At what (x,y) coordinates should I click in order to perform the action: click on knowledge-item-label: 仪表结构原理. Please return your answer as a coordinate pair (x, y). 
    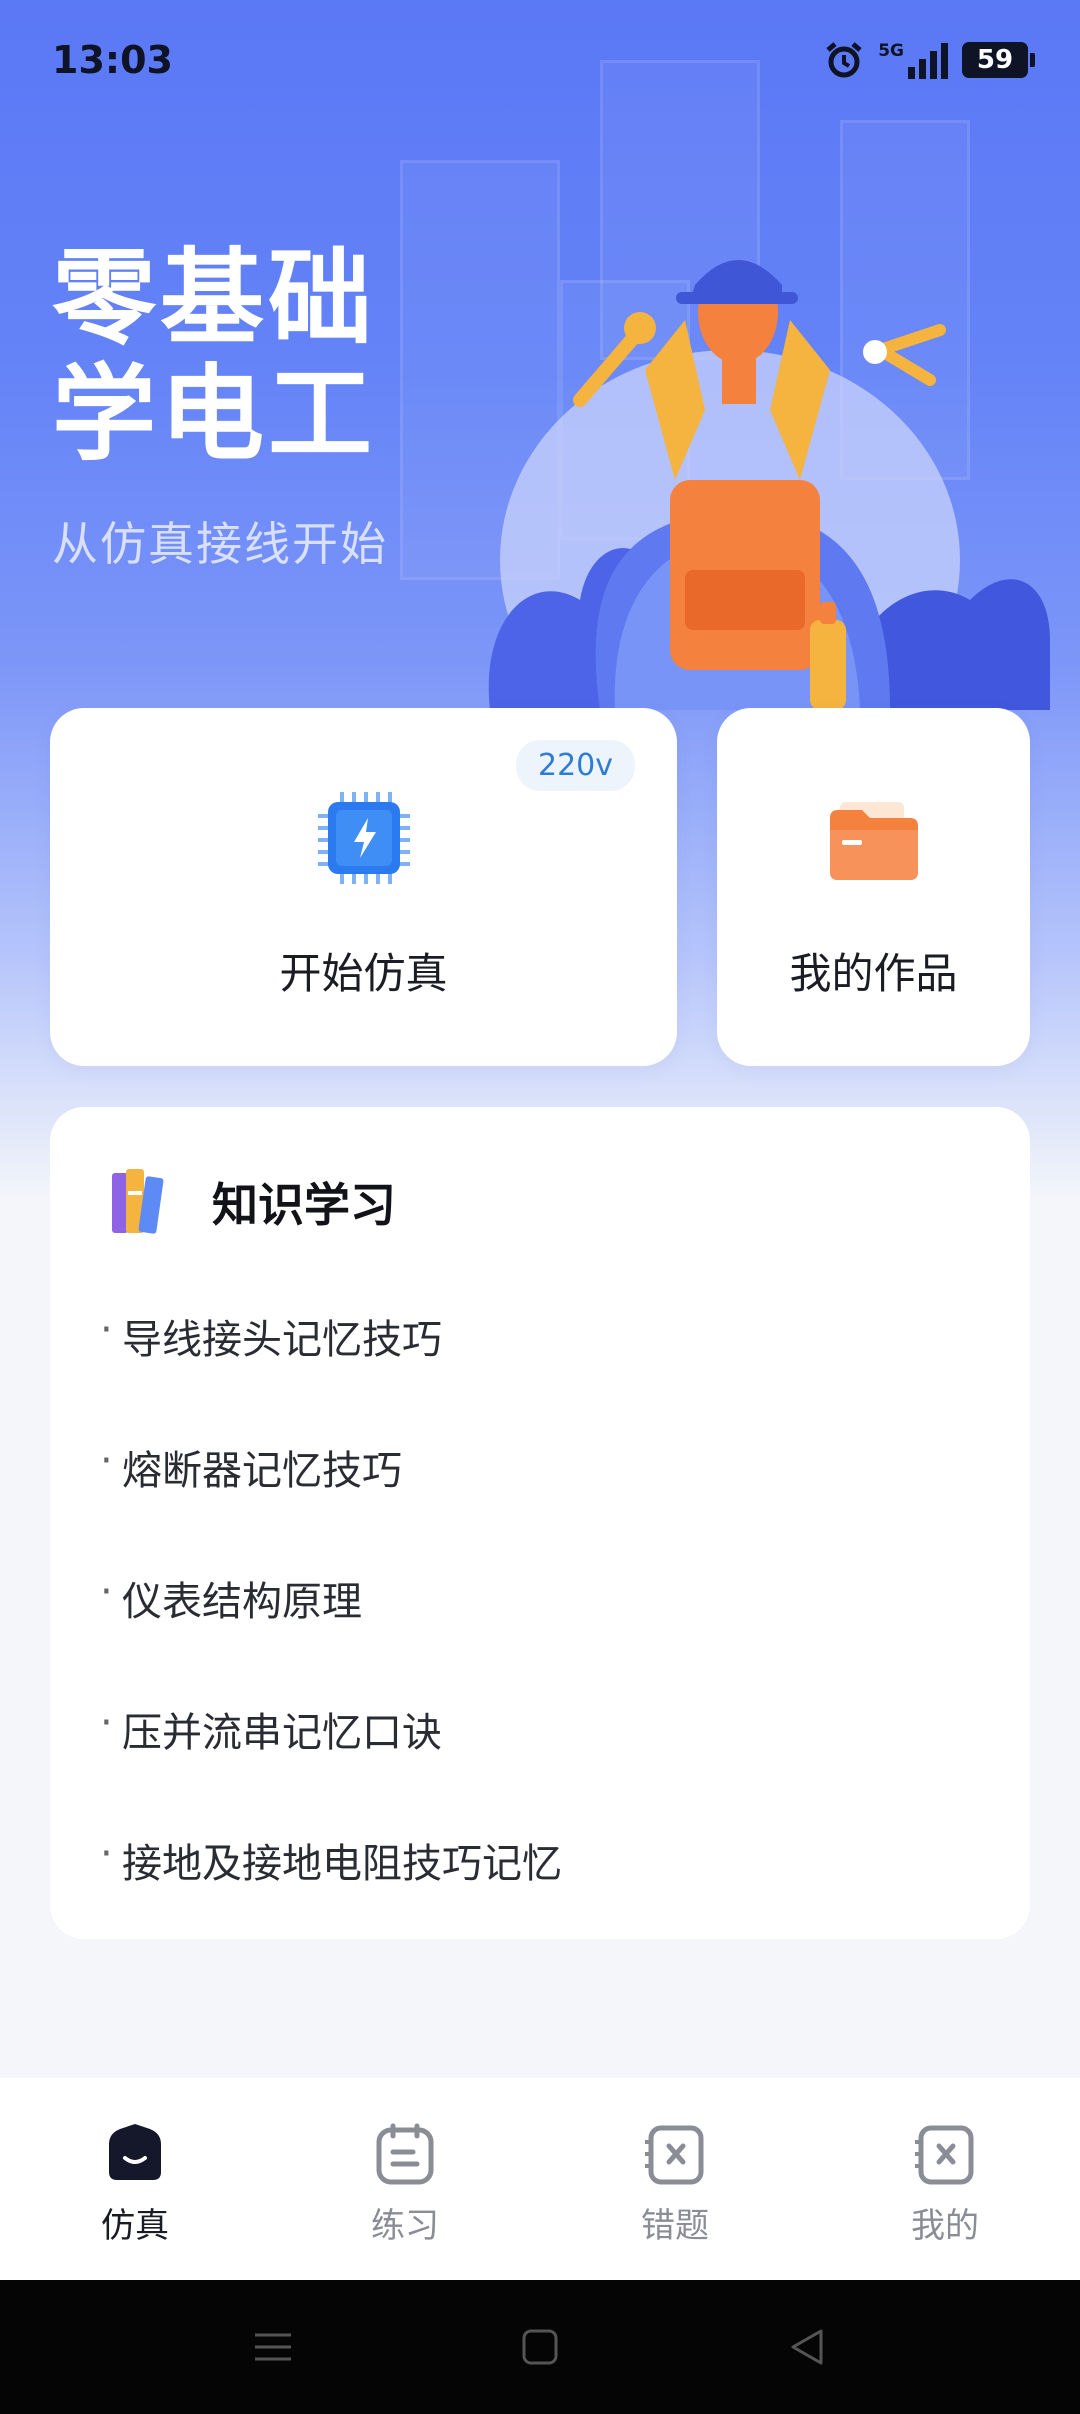
    Looking at the image, I should click on (242, 1602).